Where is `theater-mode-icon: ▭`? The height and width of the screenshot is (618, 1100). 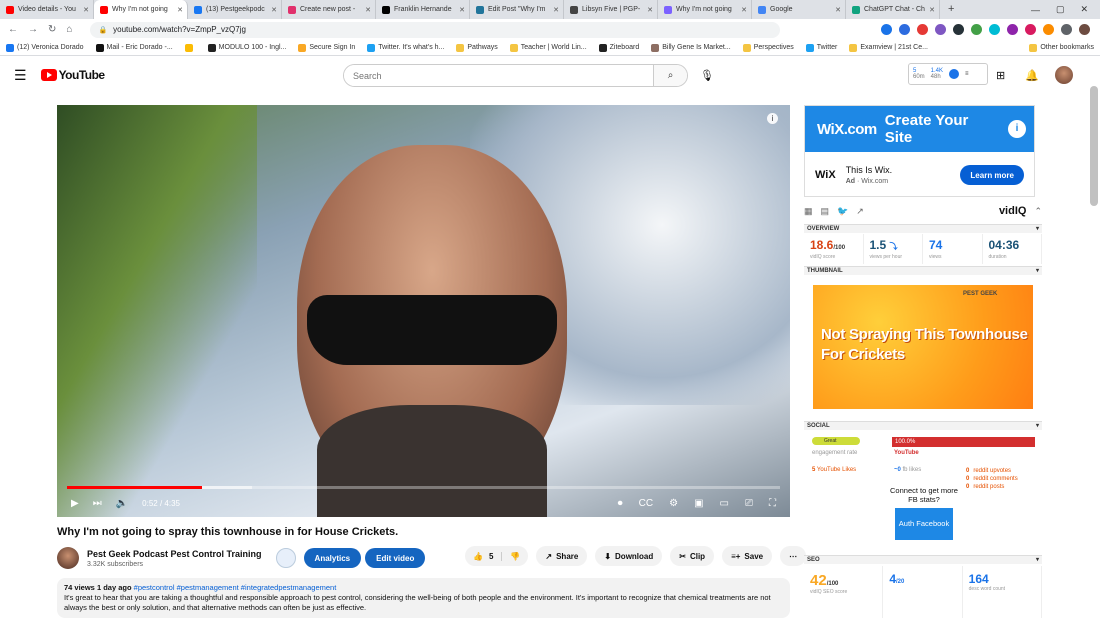 theater-mode-icon: ▭ is located at coordinates (724, 503).